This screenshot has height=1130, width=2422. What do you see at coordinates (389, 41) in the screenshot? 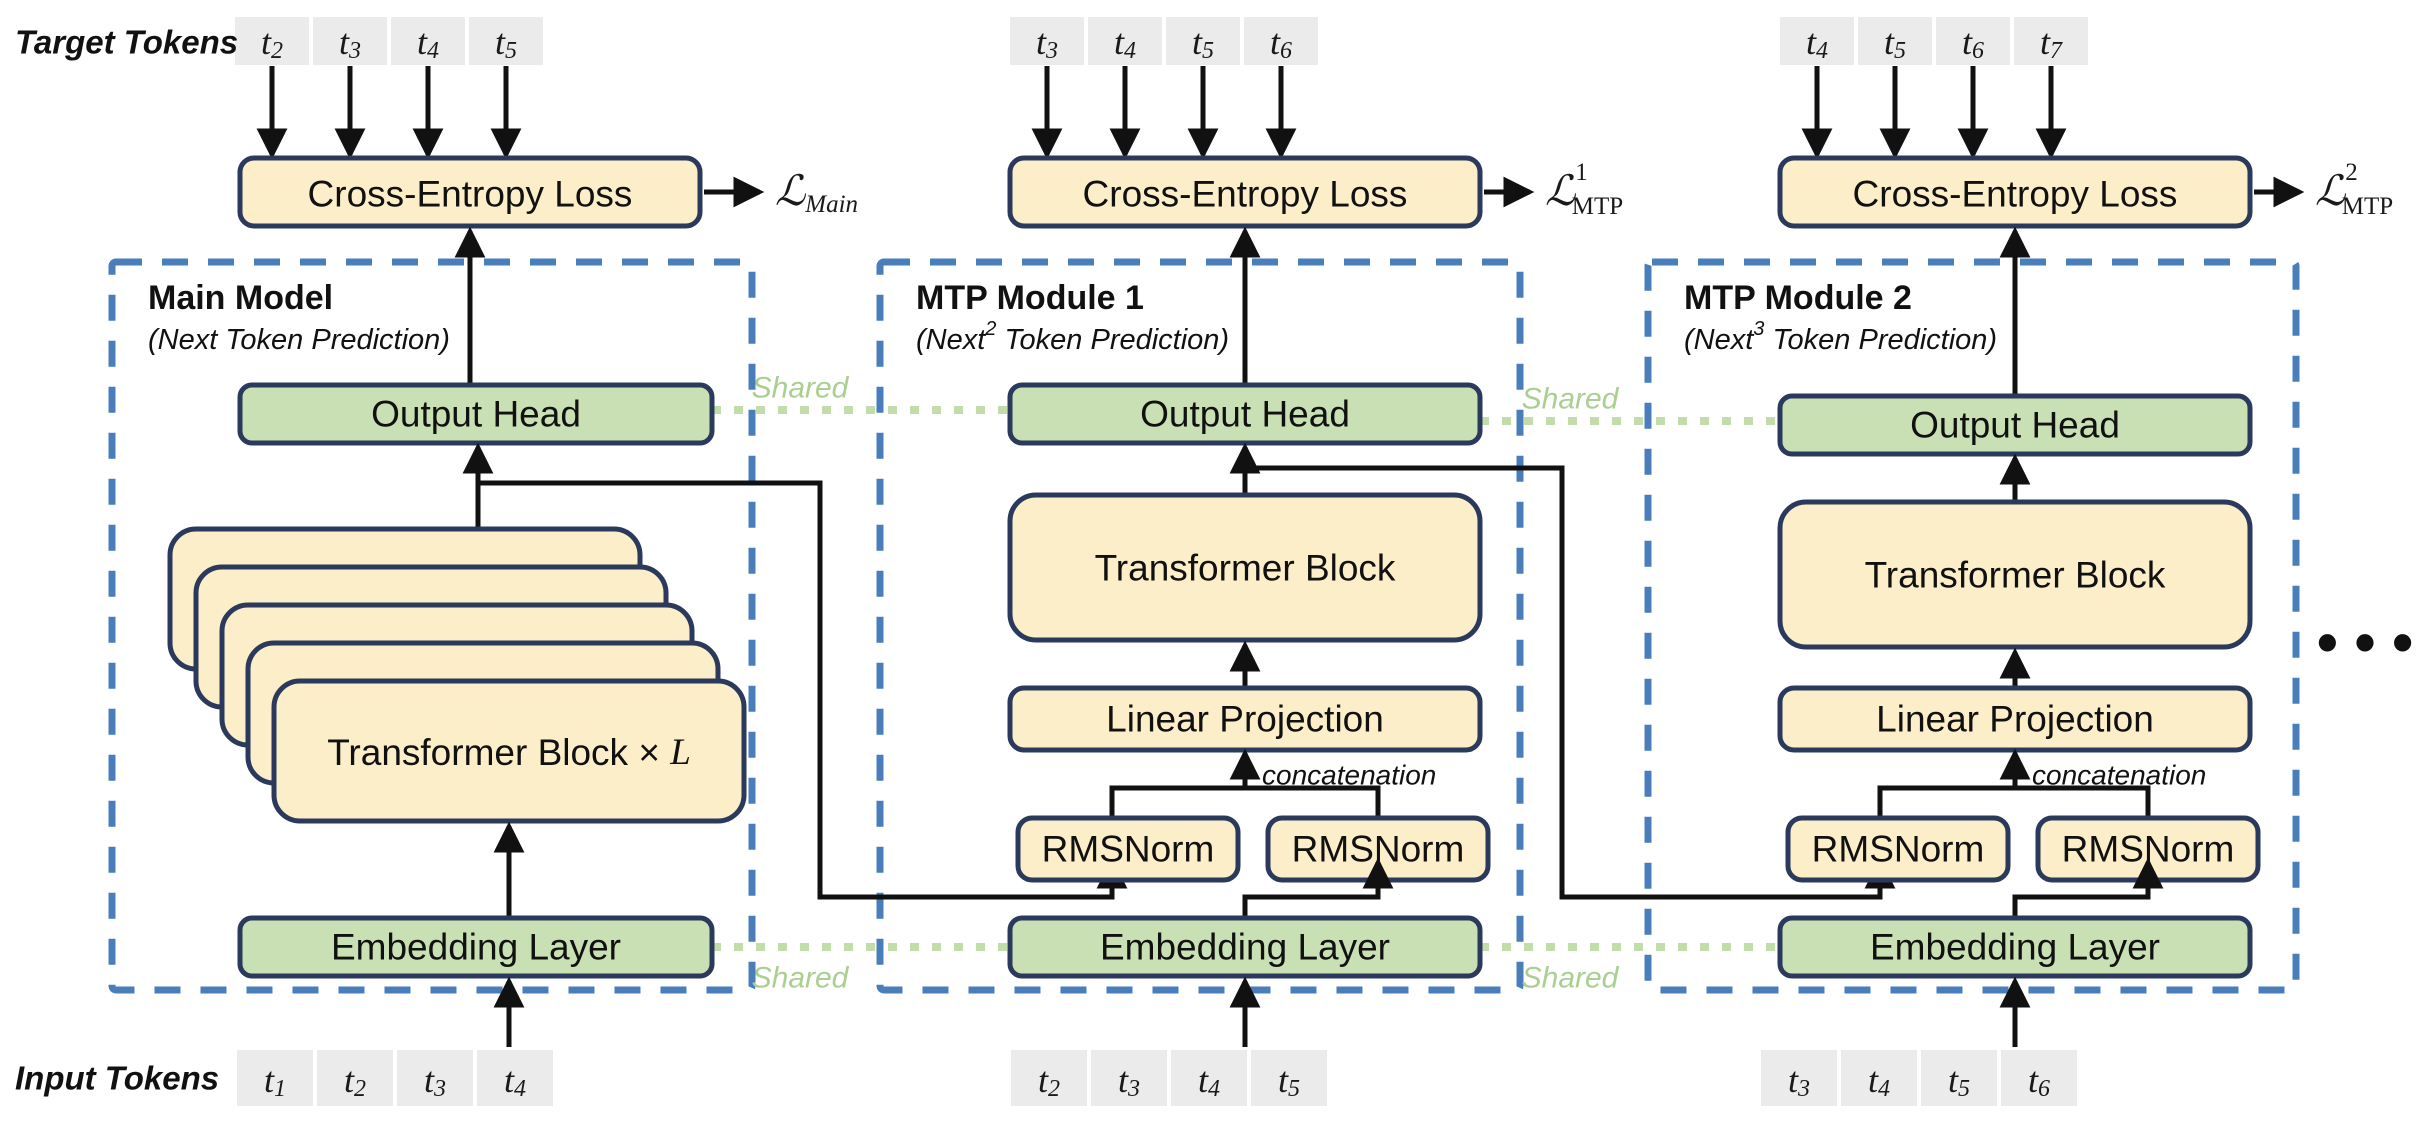
I see `target-token-group-main-model: t2 t3 t4 t5` at bounding box center [389, 41].